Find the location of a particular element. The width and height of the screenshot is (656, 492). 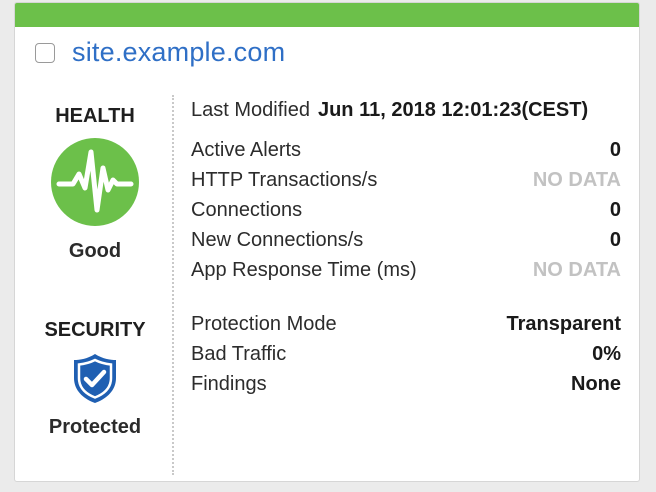

metric-row-http-transactions: HTTP Transactions/s NO DATA is located at coordinates (406, 184).